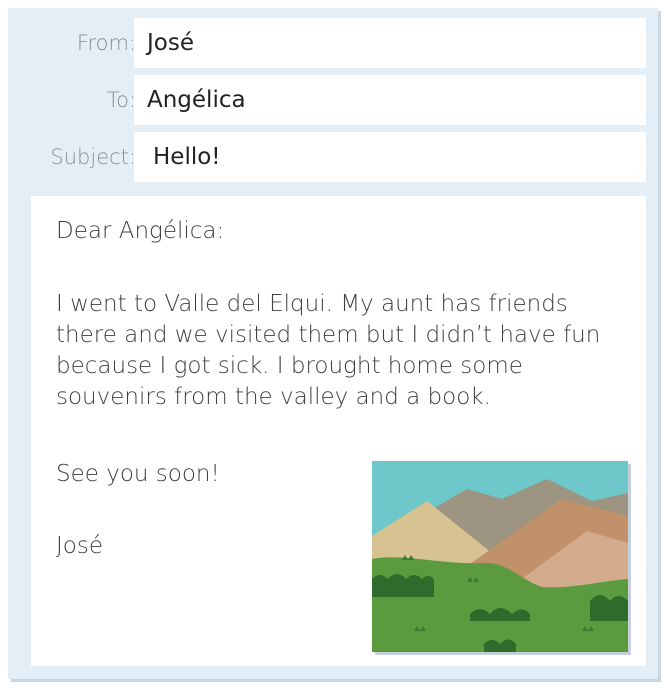  I want to click on subject-label: Subject:, so click(93, 157).